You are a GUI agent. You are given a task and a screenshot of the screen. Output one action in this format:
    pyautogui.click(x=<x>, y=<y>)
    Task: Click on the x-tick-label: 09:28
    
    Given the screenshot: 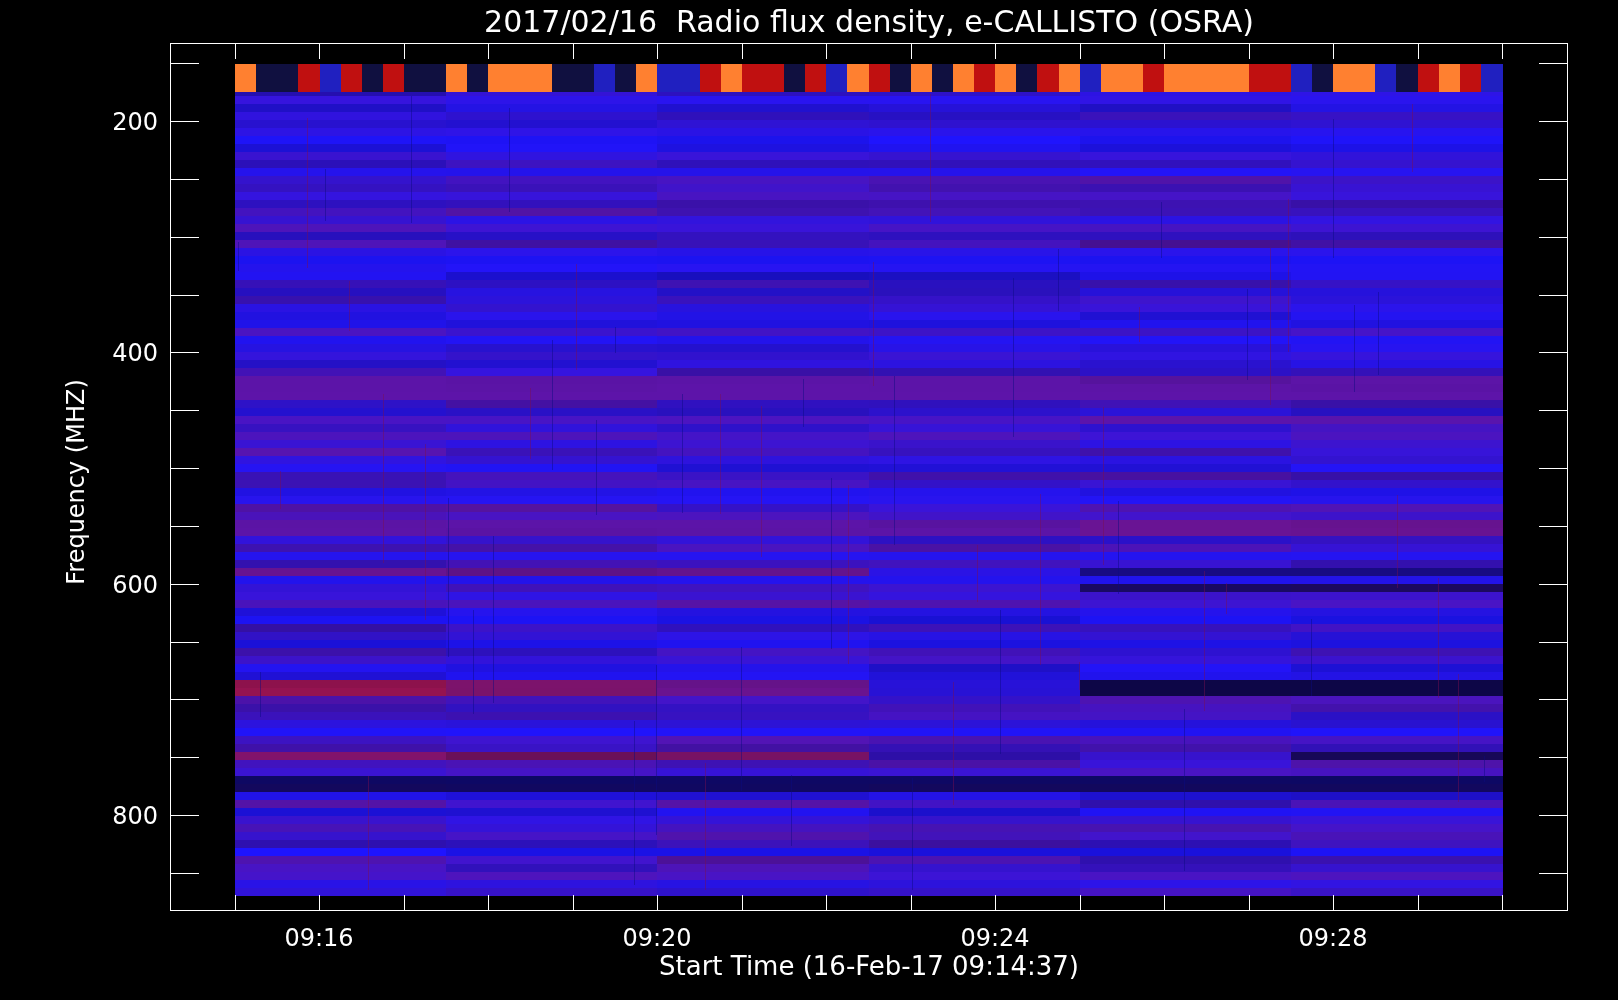 What is the action you would take?
    pyautogui.click(x=1333, y=938)
    